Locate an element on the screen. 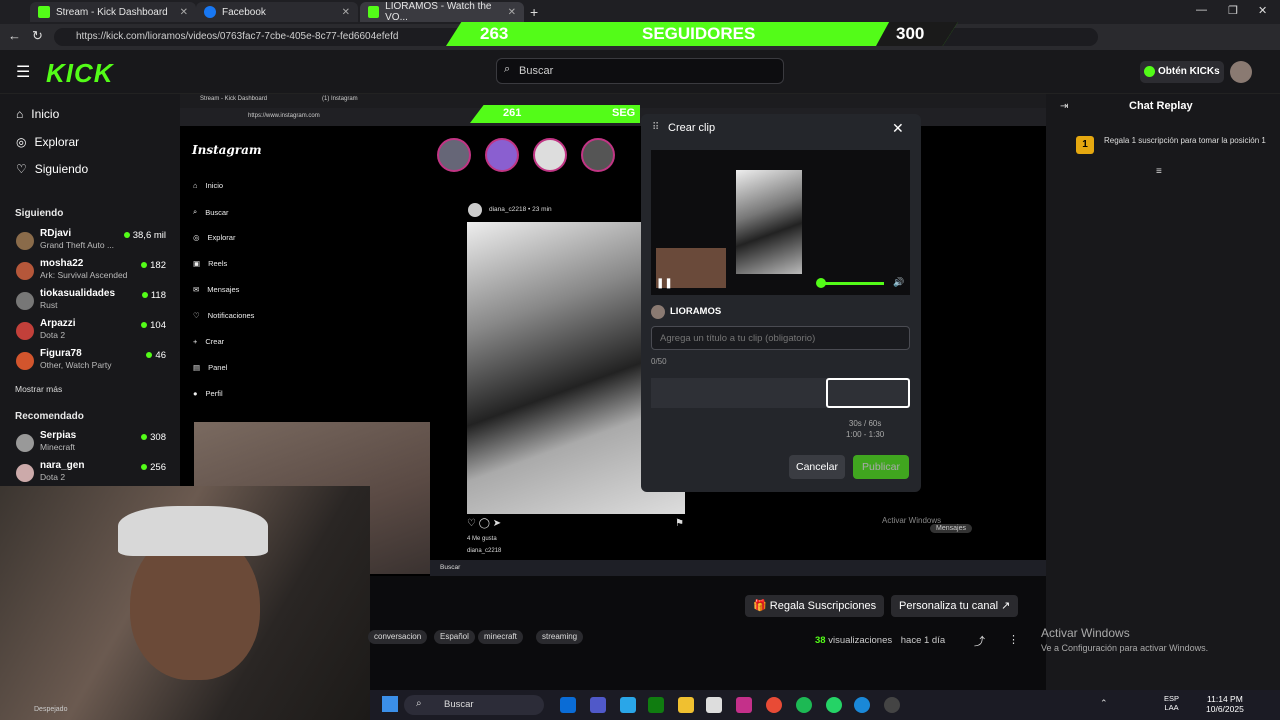 This screenshot has width=1280, height=720. sidebar-channel-rdjavi: RDjavi Grand Theft Auto ... 38,6 mil is located at coordinates (93, 242).